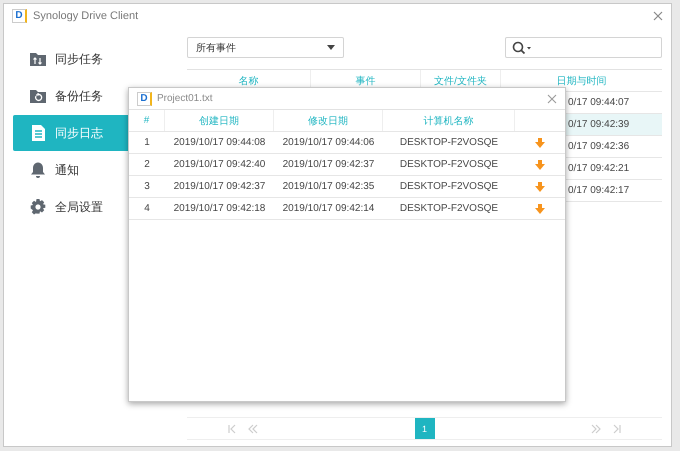 Image resolution: width=680 pixels, height=451 pixels. I want to click on table-cell: 0/17 09:42:17, so click(599, 190).